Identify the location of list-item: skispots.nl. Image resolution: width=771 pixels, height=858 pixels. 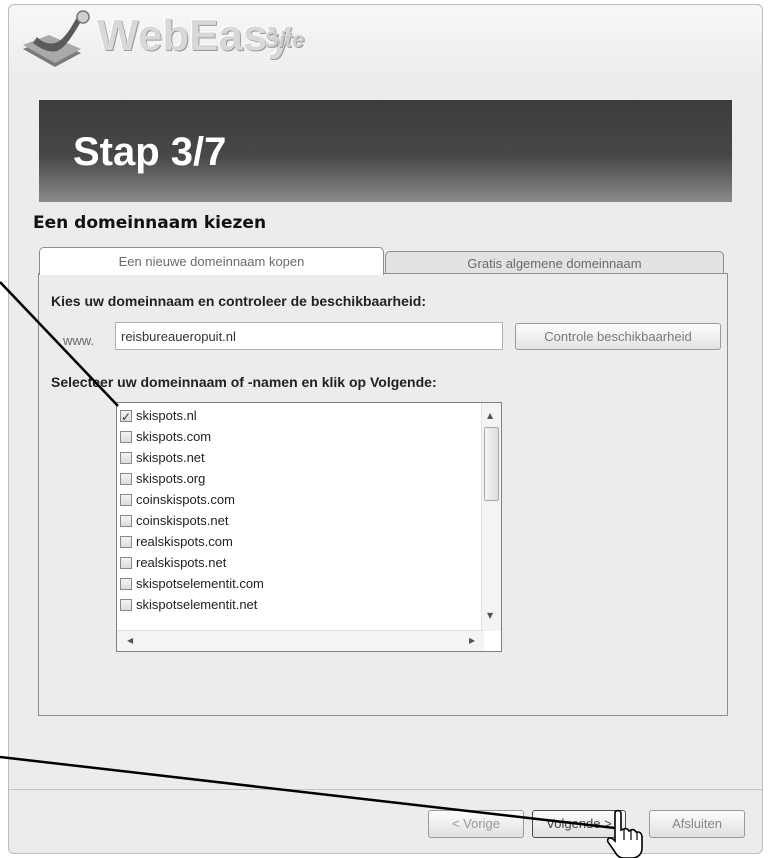
(158, 416).